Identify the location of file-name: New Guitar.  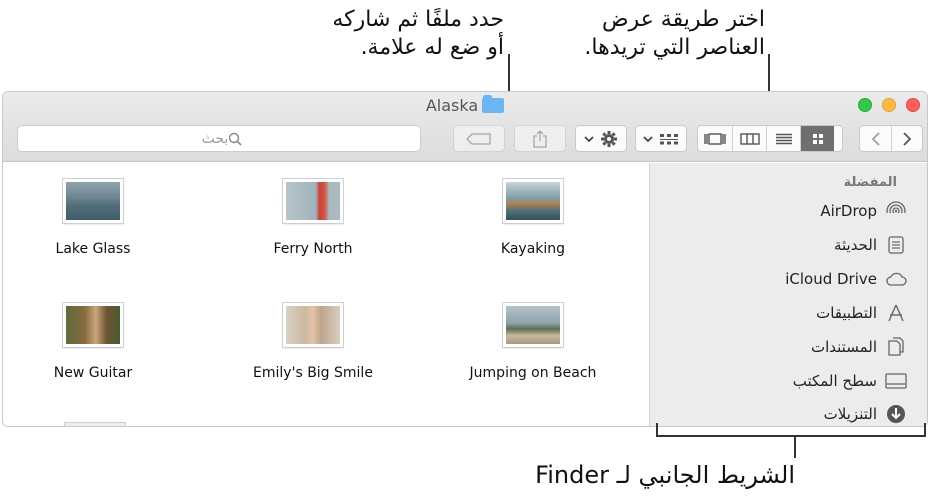
(93, 373).